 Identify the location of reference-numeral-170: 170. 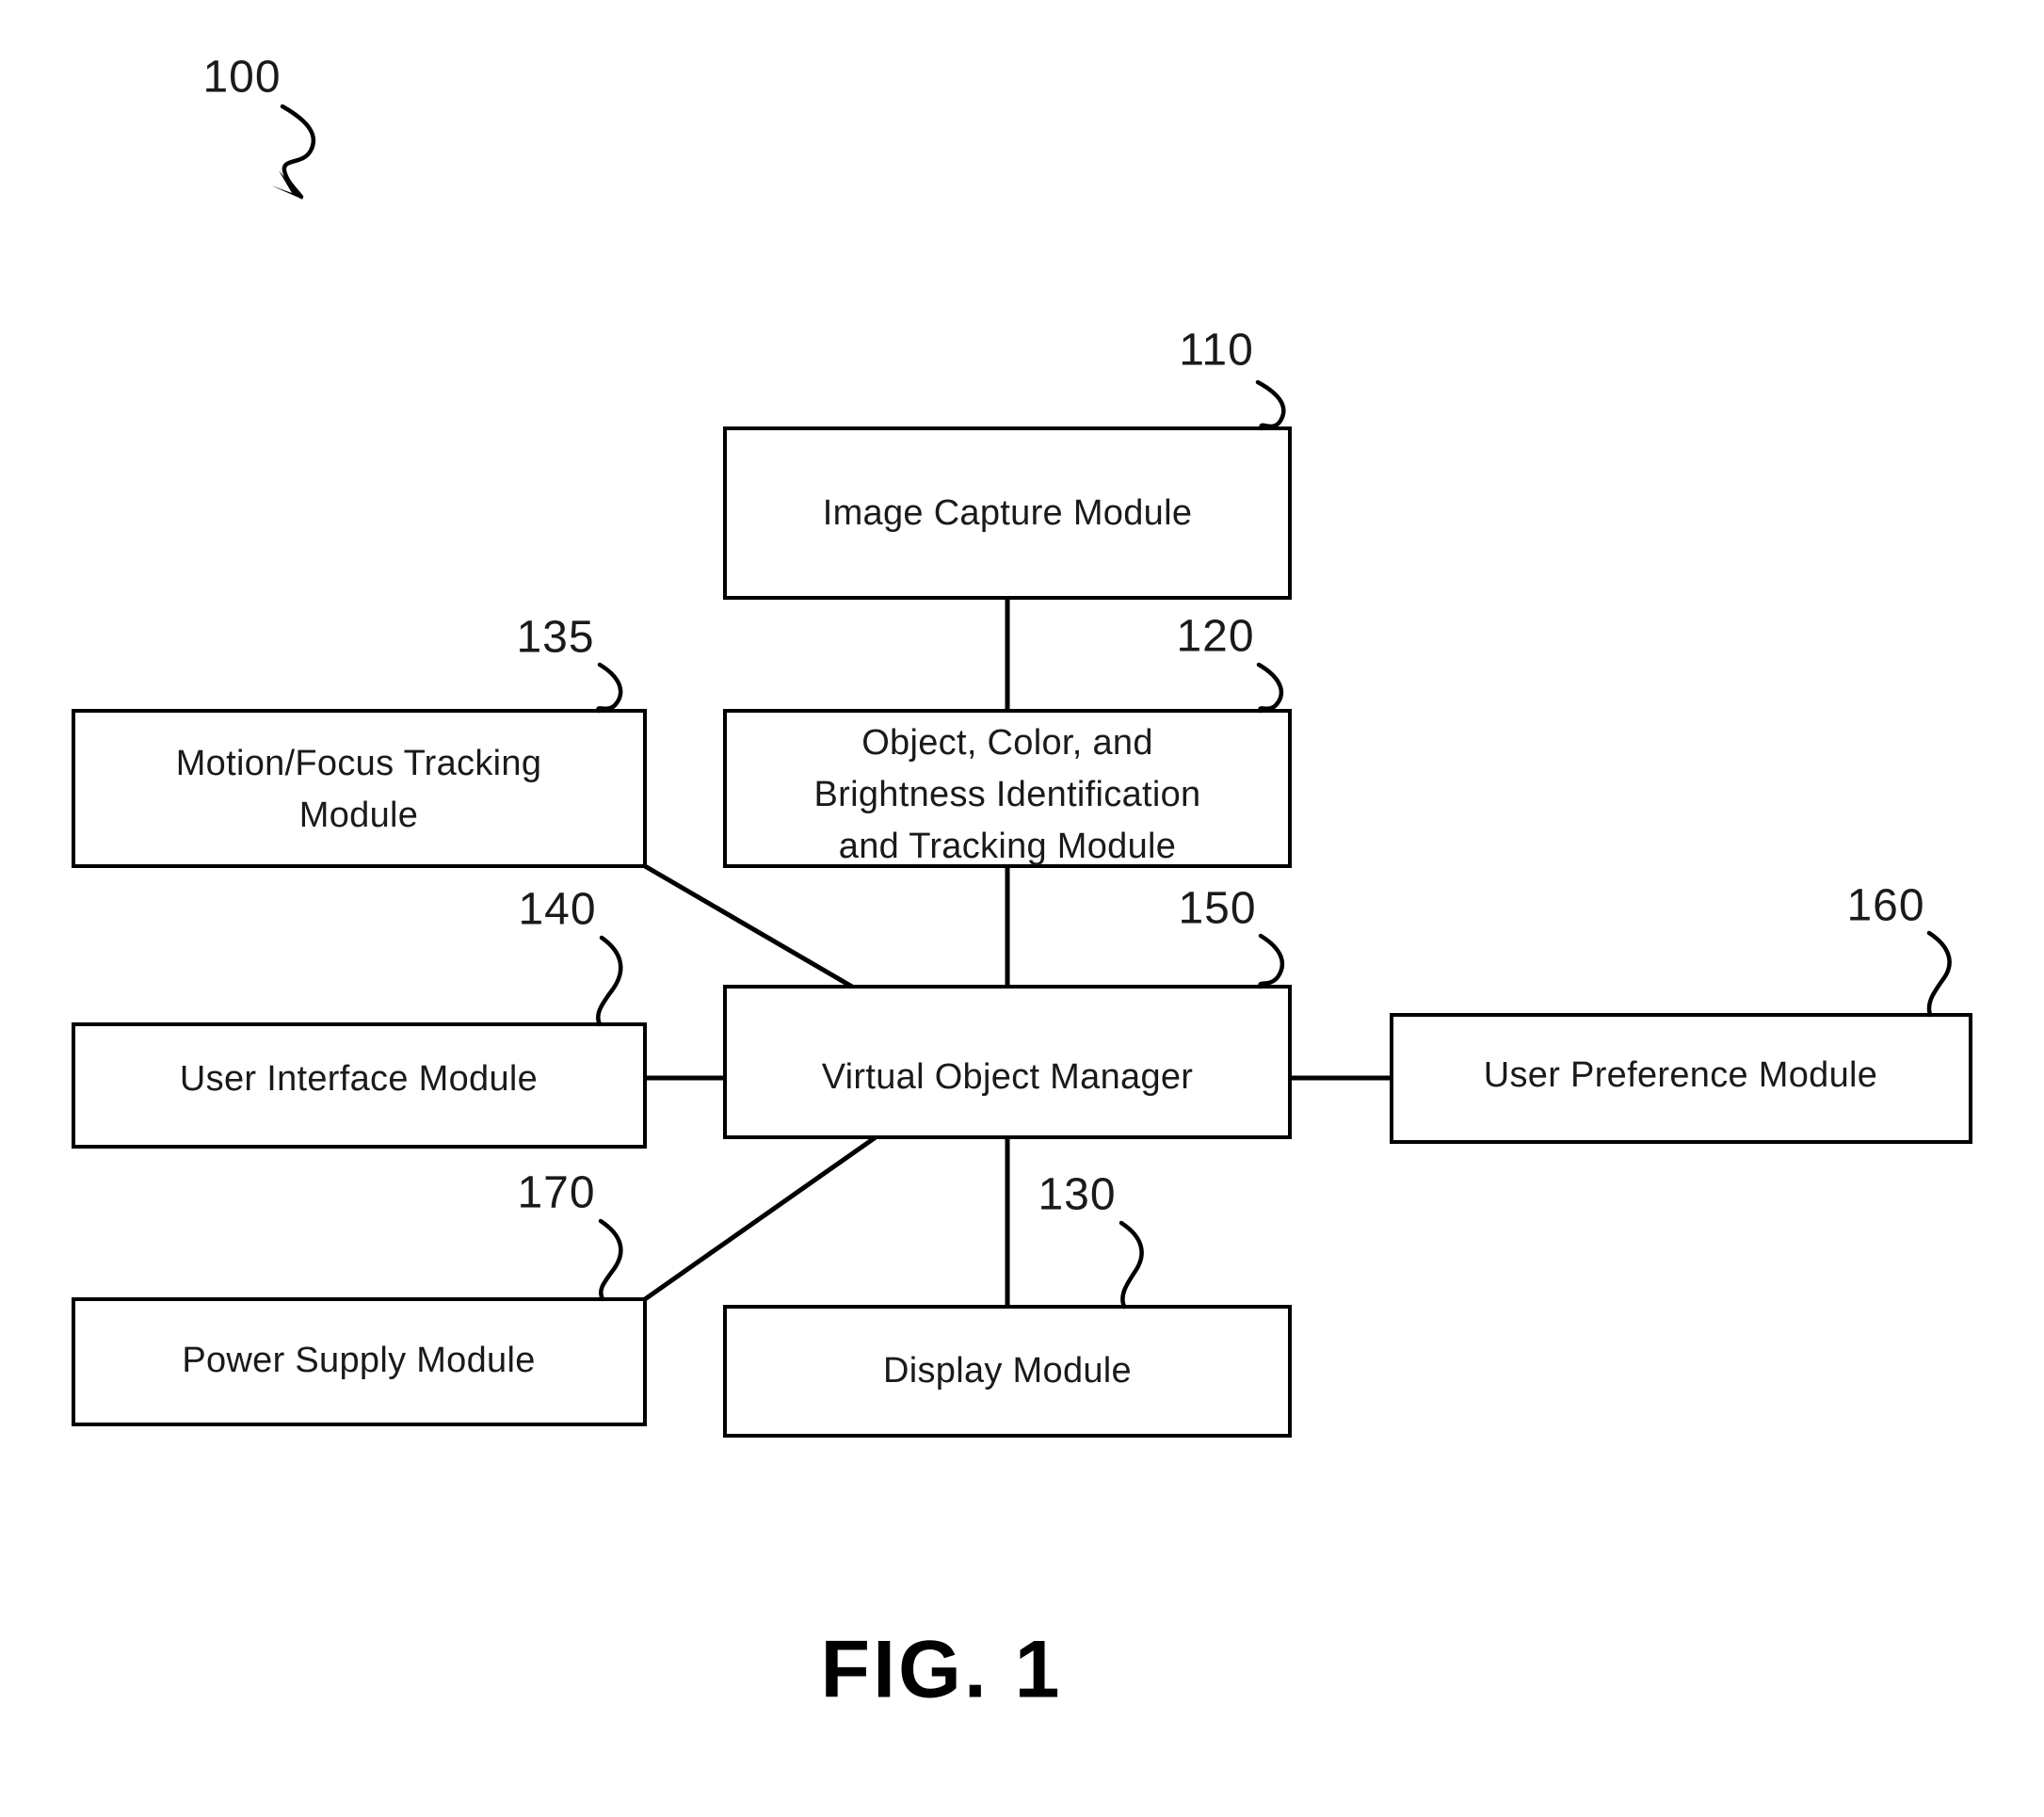
(556, 1193).